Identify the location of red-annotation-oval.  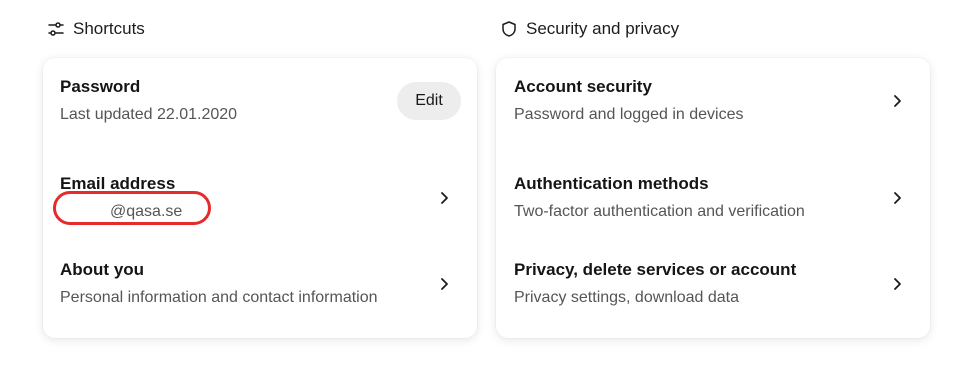
(132, 208).